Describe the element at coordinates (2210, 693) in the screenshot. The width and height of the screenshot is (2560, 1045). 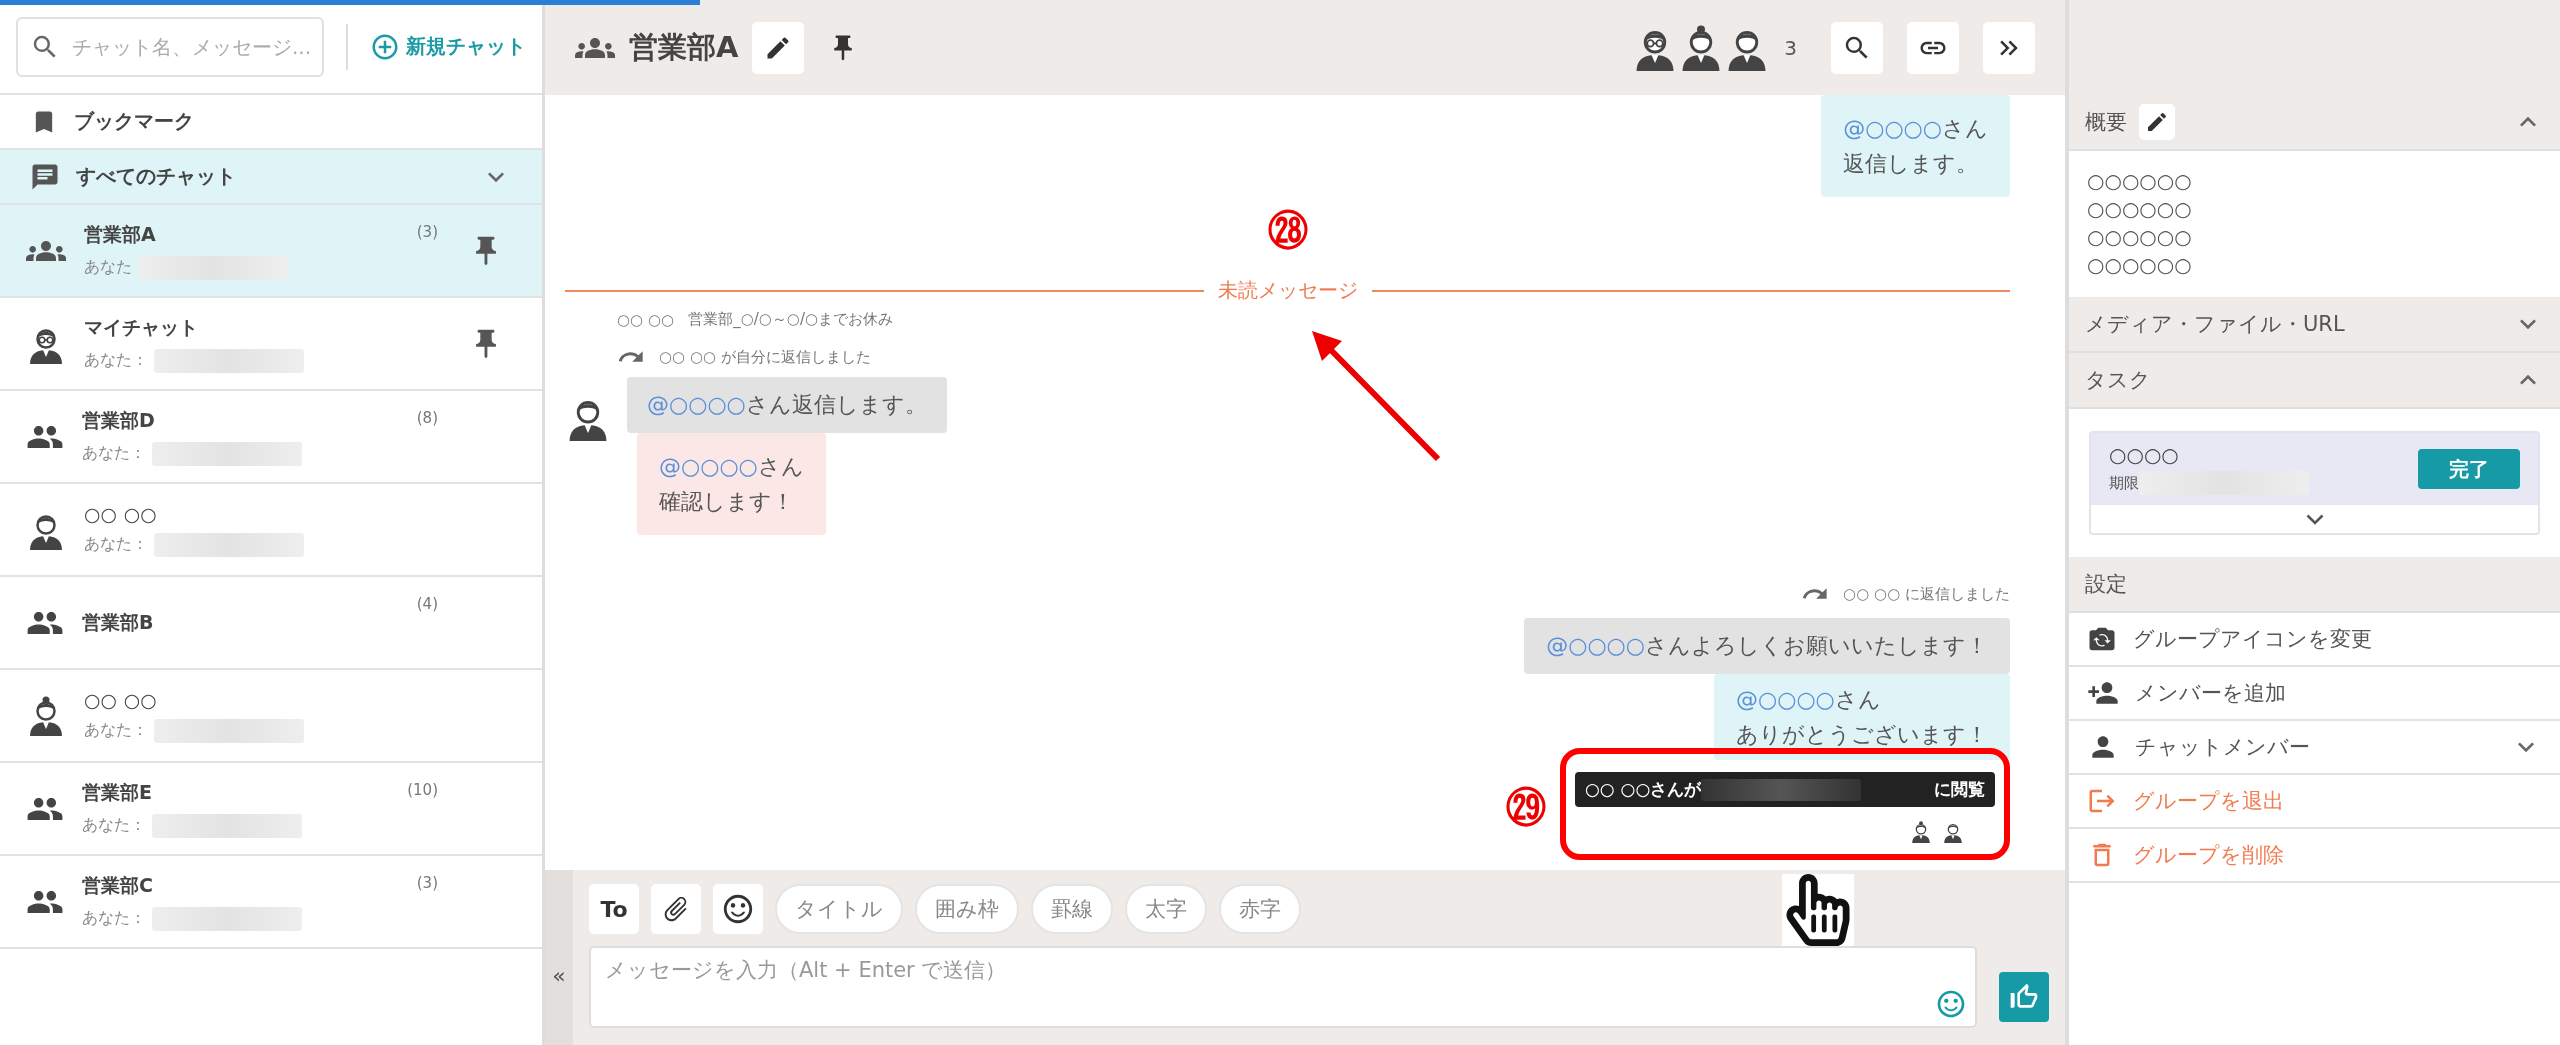
I see `settings-label: メンバーを追加` at that location.